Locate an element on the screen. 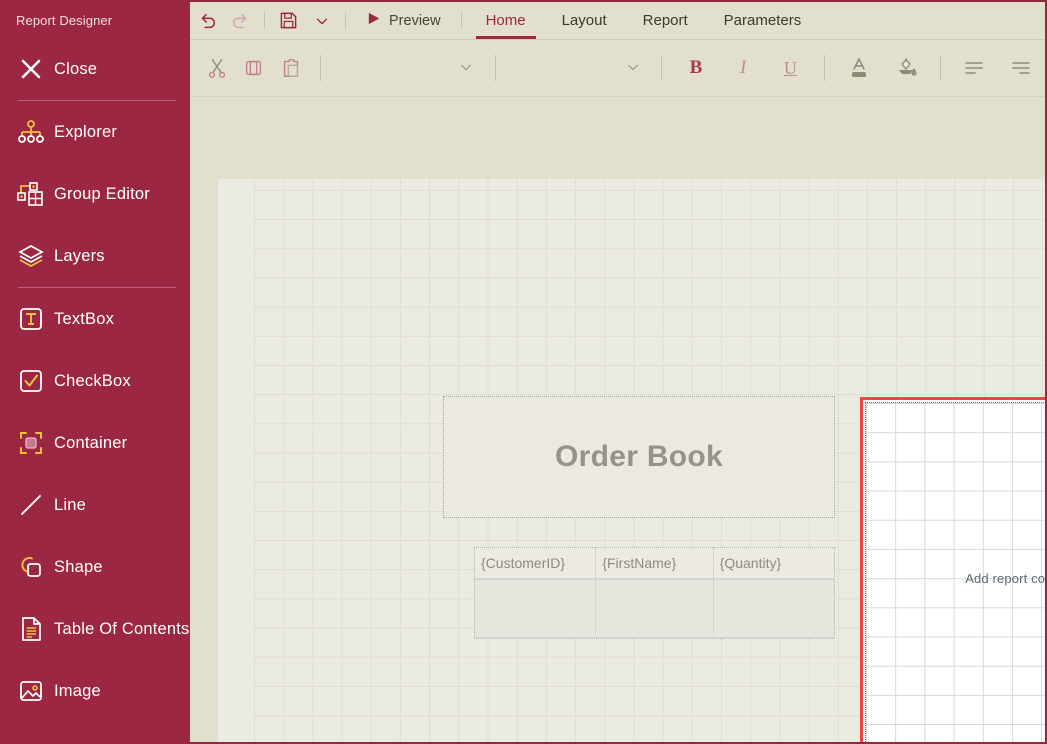 The image size is (1047, 744). save-dropdown-button is located at coordinates (322, 20).